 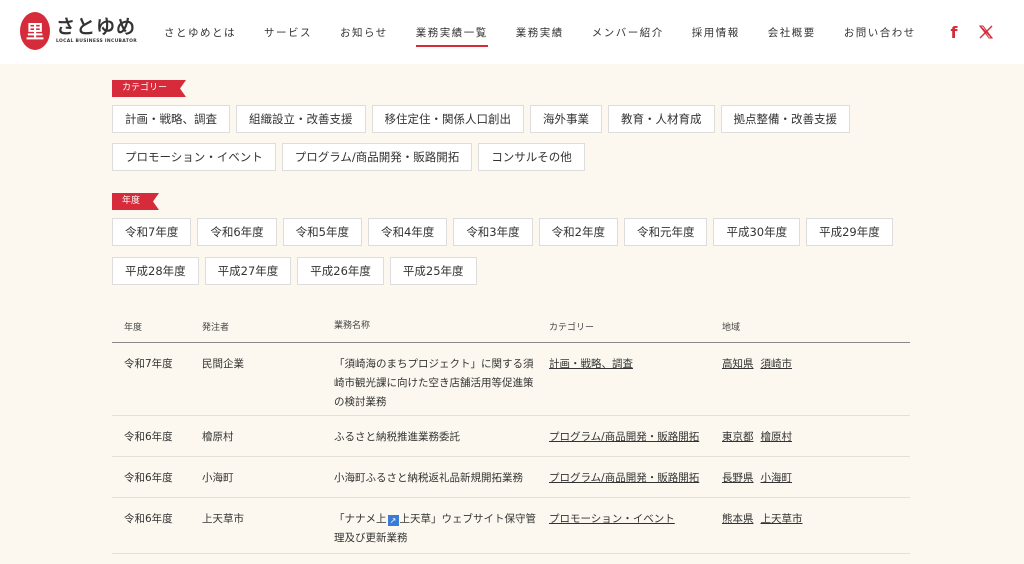 I want to click on year-chip-r4: 令和4年度, so click(x=407, y=232).